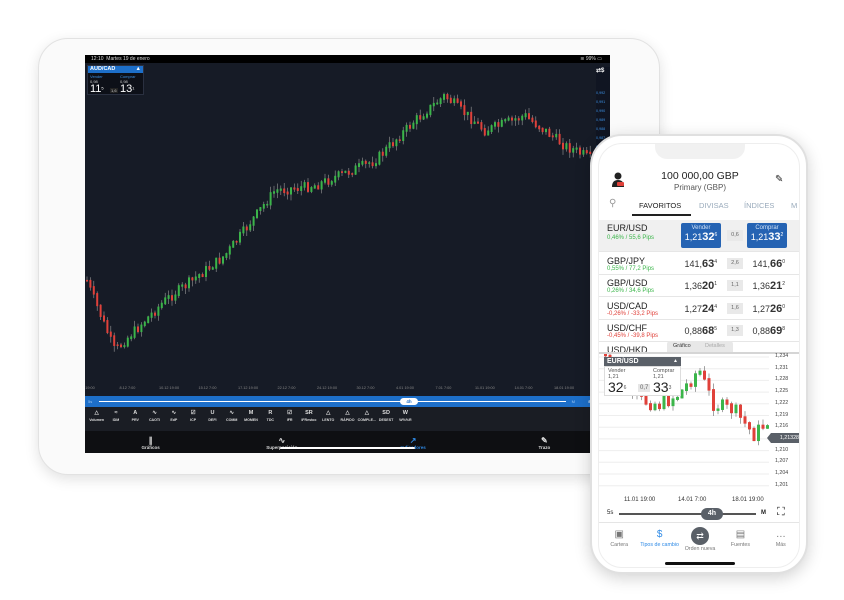 This screenshot has height=600, width=844. Describe the element at coordinates (413, 442) in the screenshot. I see `tab-indicadores: ↗Indicadores` at that location.